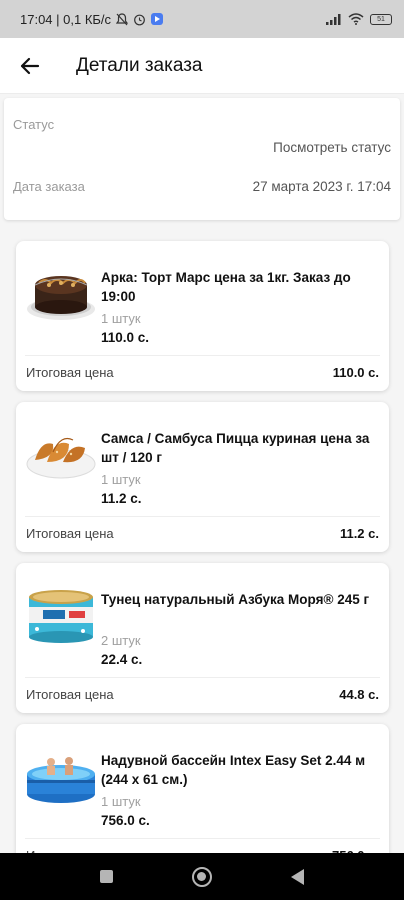 This screenshot has width=404, height=900. What do you see at coordinates (298, 876) in the screenshot?
I see `system-back-button` at bounding box center [298, 876].